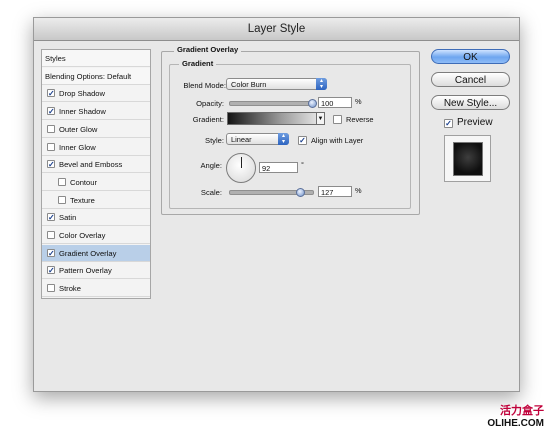 The height and width of the screenshot is (434, 550). I want to click on reverse-label: Reverse, so click(360, 119).